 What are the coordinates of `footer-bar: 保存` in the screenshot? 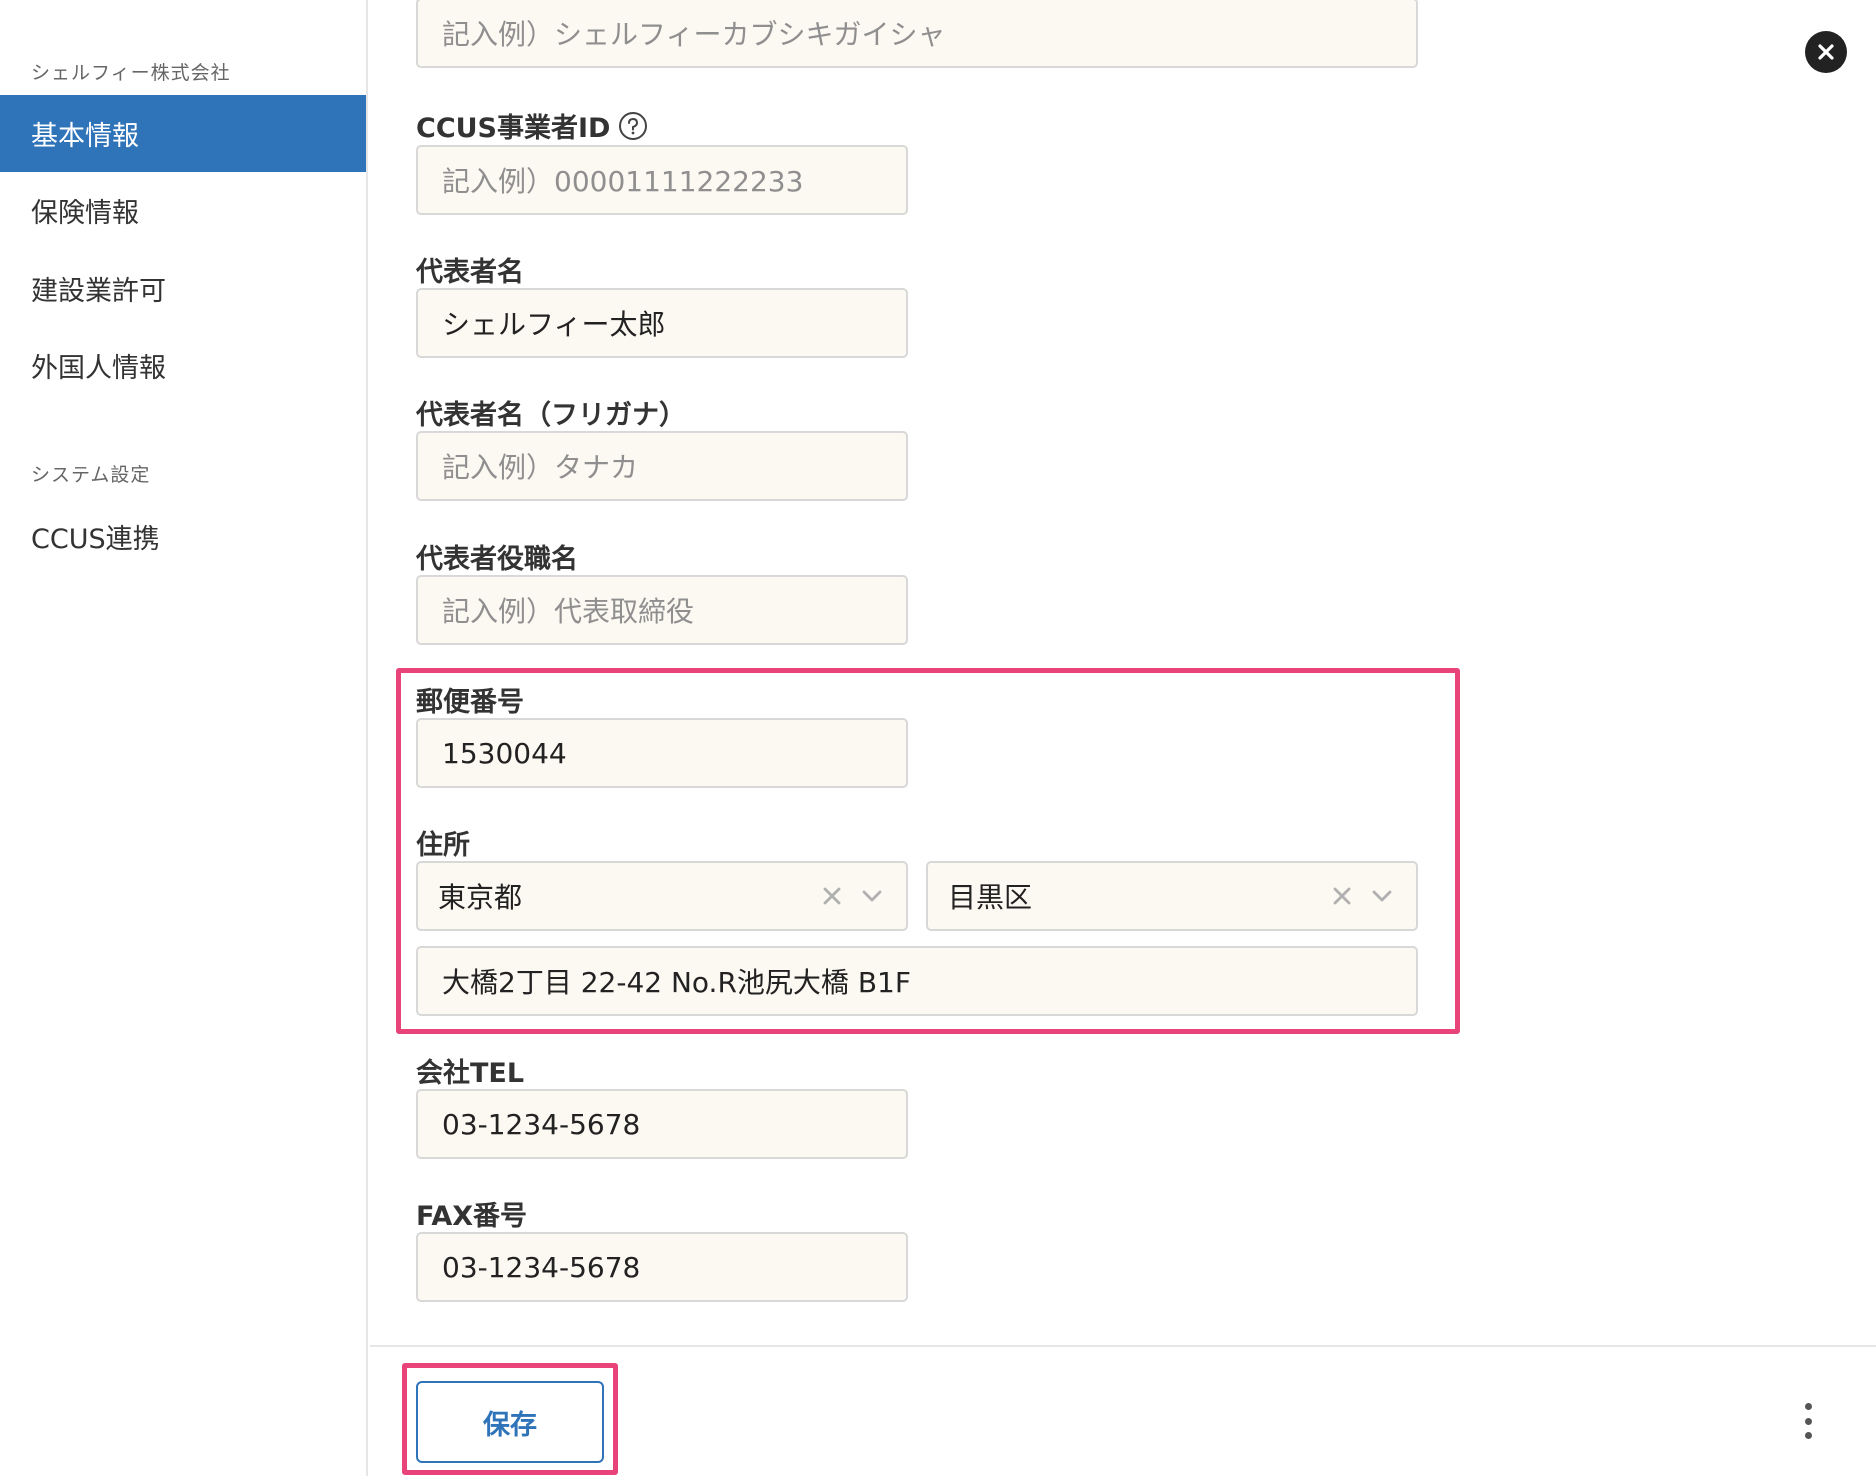 It's located at (1123, 1410).